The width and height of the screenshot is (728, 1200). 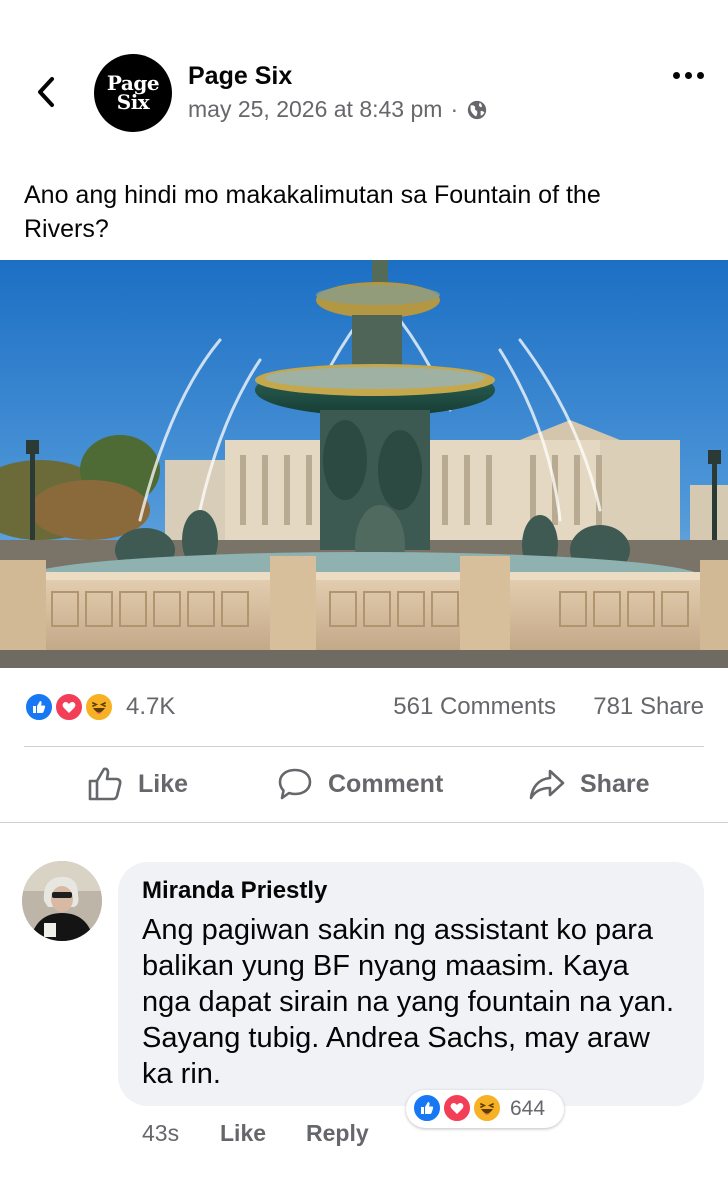 I want to click on more-options-button, so click(x=688, y=75).